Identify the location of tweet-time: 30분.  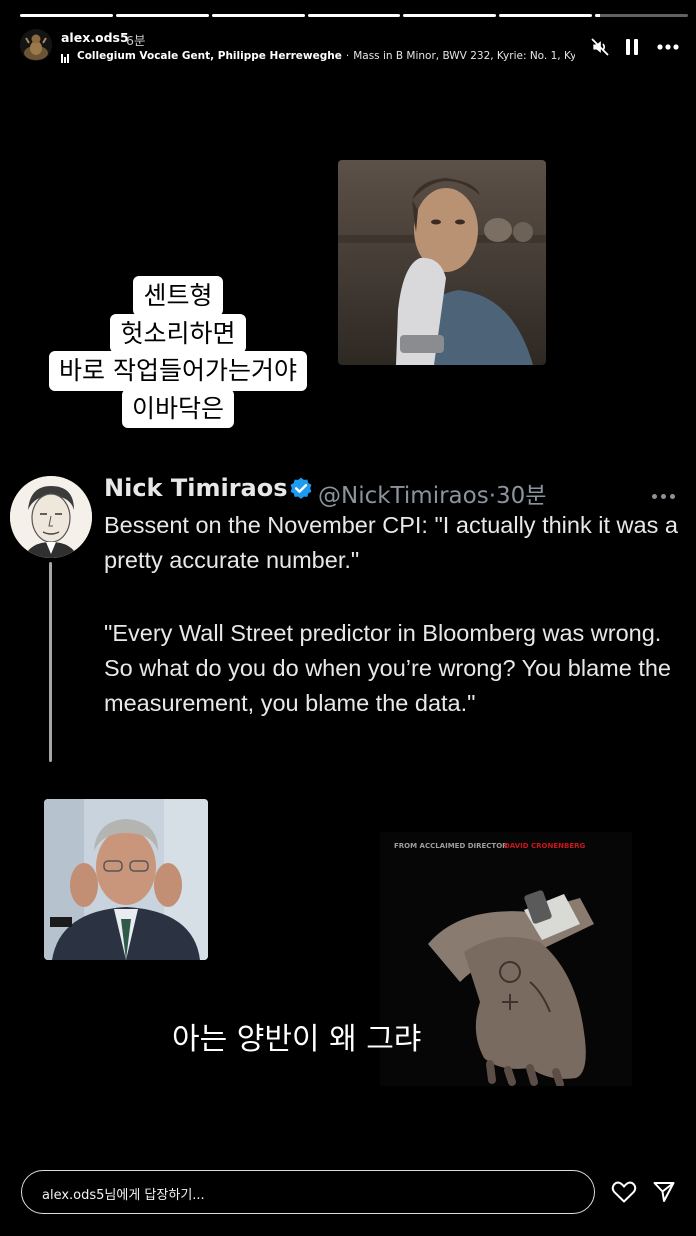
(521, 496).